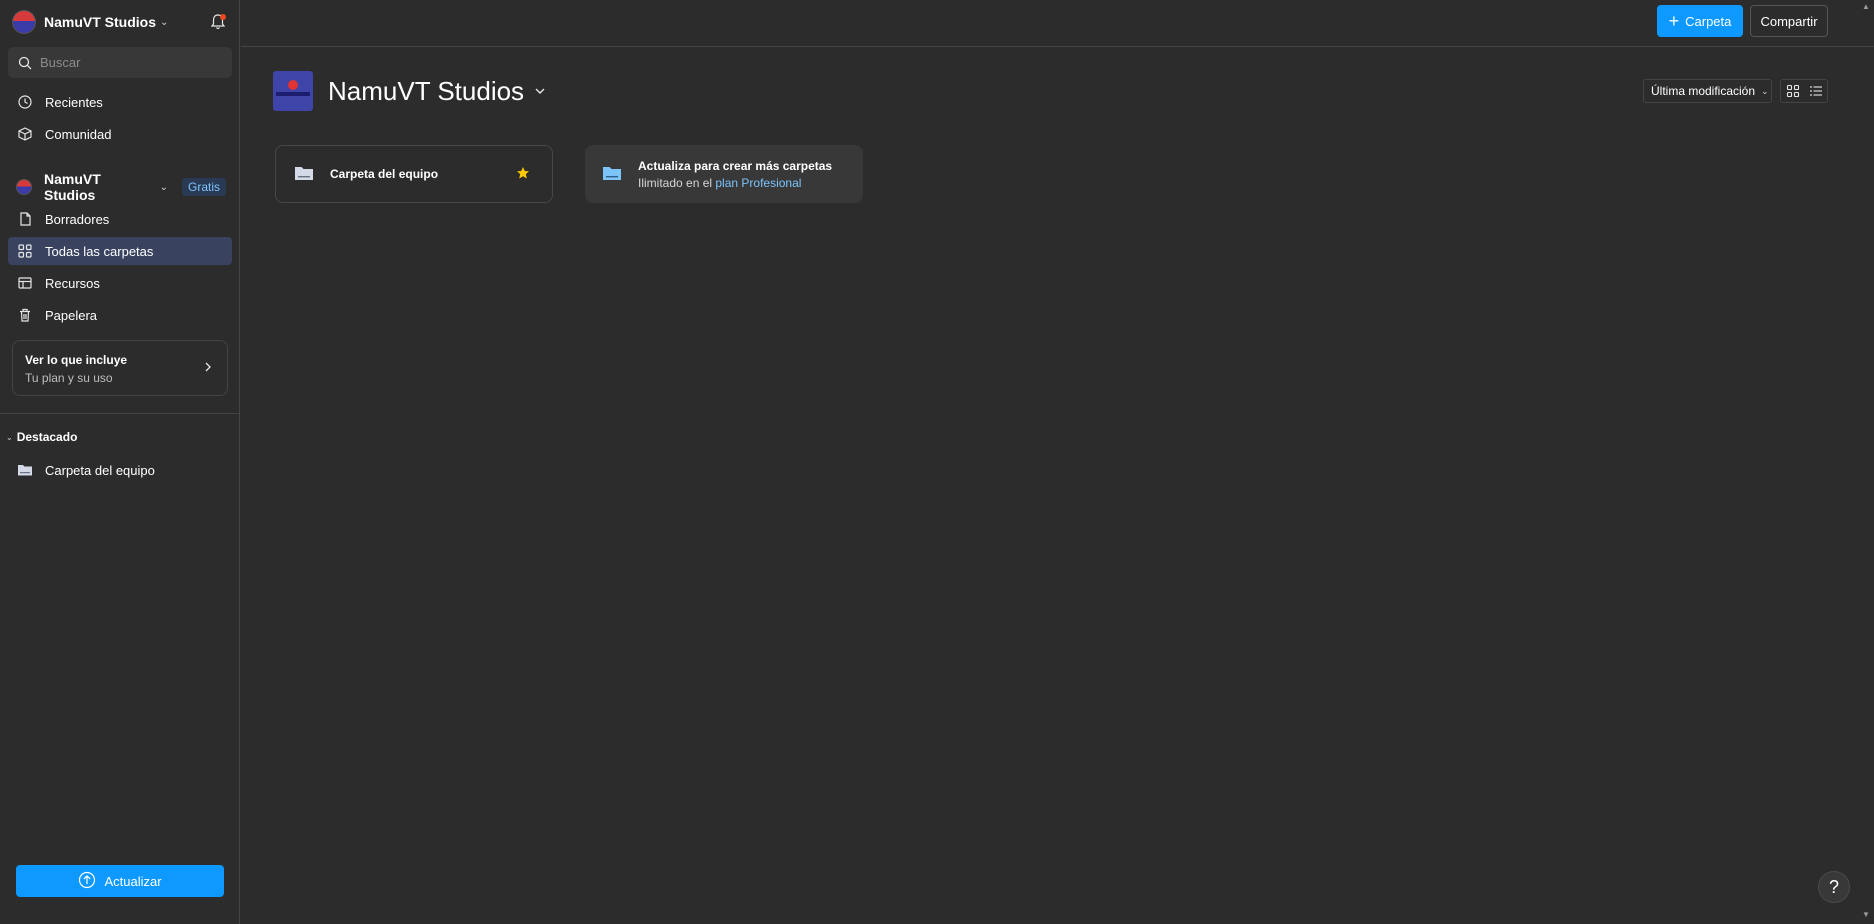  I want to click on search-box, so click(120, 62).